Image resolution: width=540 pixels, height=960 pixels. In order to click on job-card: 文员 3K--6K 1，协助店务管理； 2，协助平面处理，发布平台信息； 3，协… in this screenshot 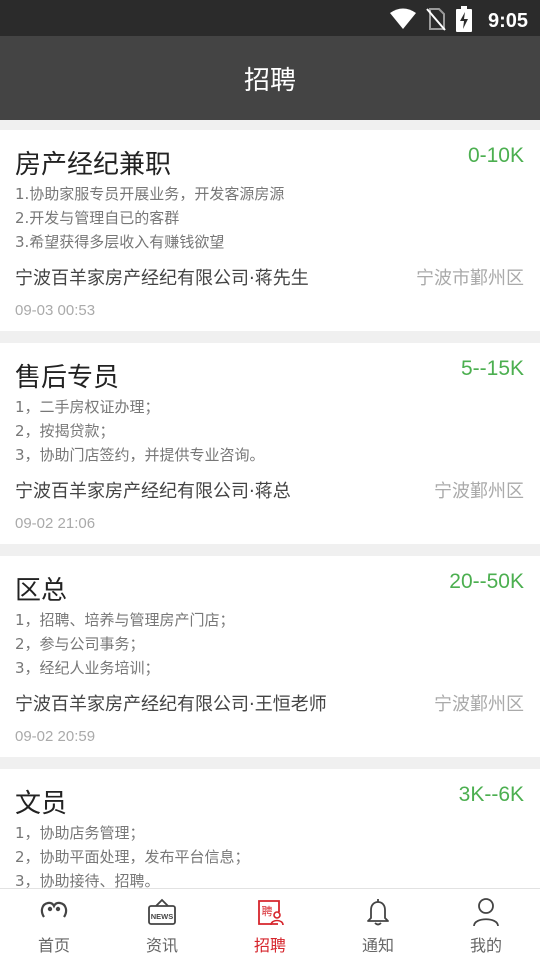, I will do `click(270, 828)`.